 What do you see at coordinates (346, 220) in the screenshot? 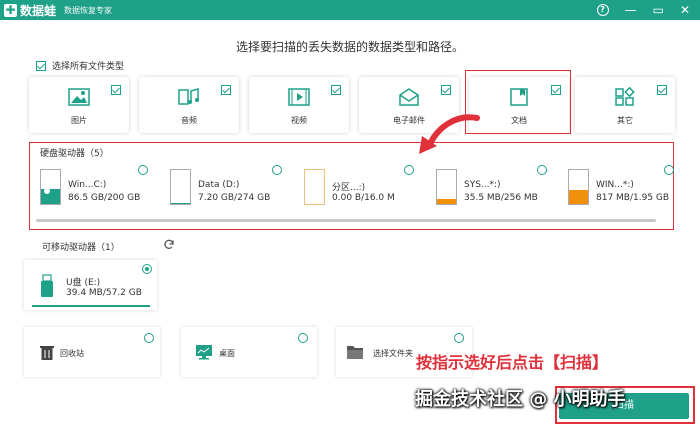
I see `drive-list-scrollbar` at bounding box center [346, 220].